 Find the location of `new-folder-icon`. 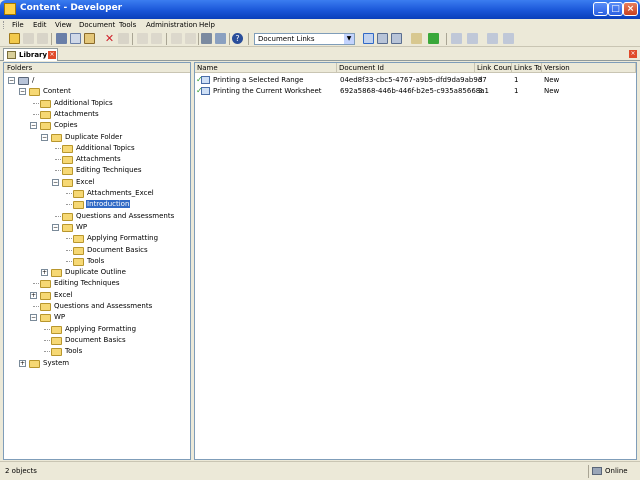

new-folder-icon is located at coordinates (14, 38).